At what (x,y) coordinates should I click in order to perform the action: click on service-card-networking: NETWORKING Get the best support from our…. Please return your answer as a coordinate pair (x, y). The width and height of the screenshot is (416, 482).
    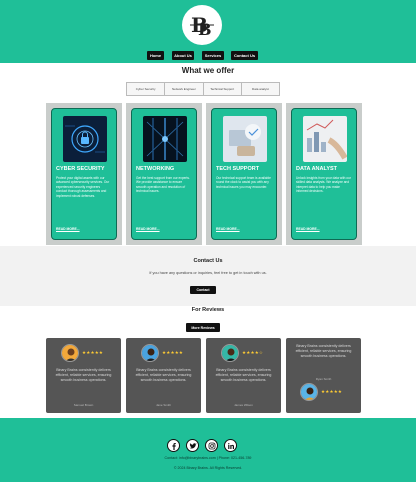
    Looking at the image, I should click on (164, 174).